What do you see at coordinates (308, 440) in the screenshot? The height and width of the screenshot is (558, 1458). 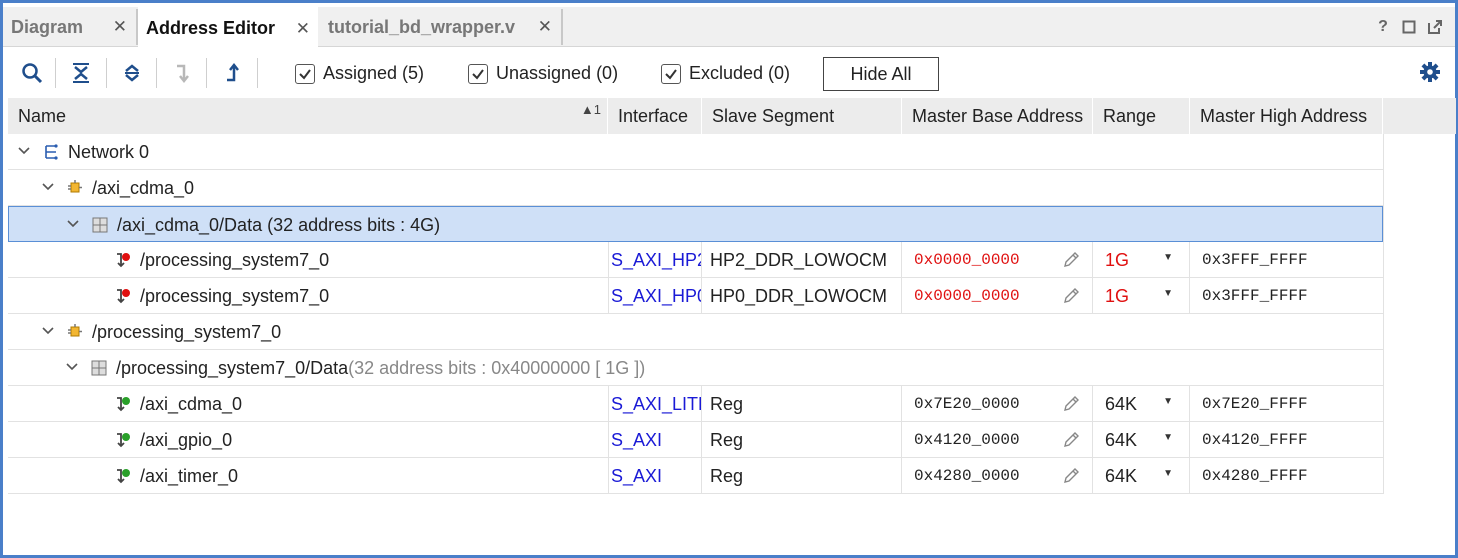 I see `name-cell: /axi_gpio_0` at bounding box center [308, 440].